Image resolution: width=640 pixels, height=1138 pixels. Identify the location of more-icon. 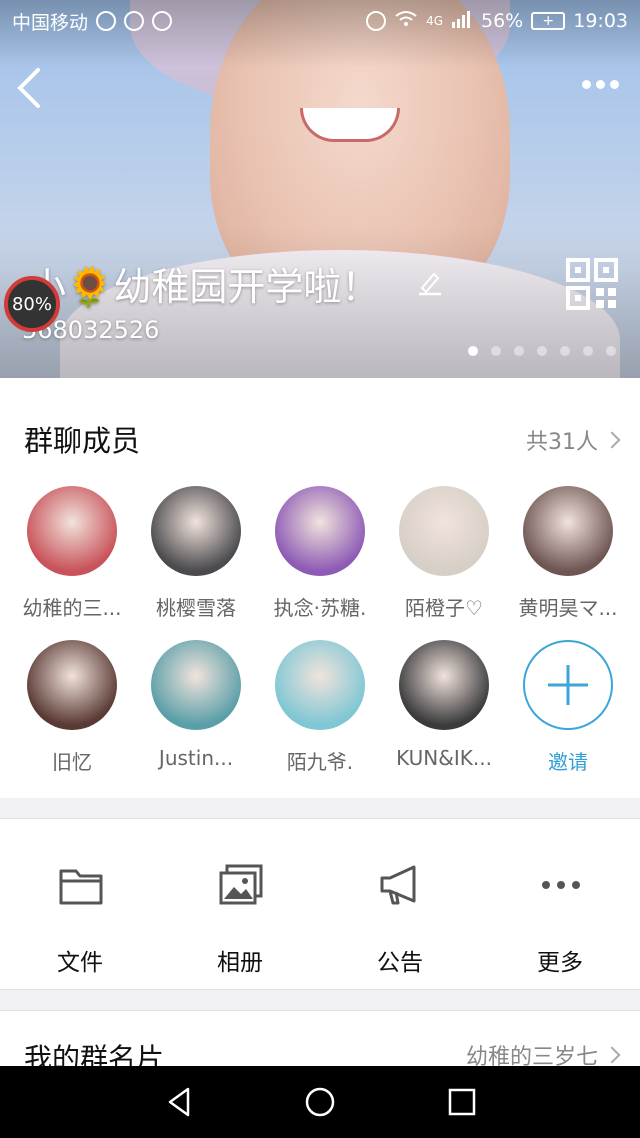
(561, 885).